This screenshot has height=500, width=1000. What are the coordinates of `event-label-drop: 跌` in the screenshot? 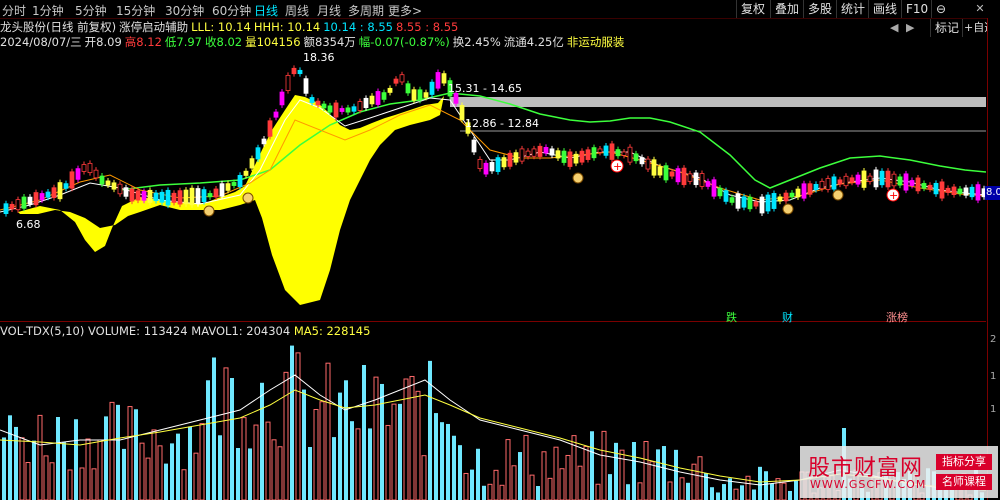 It's located at (731, 317).